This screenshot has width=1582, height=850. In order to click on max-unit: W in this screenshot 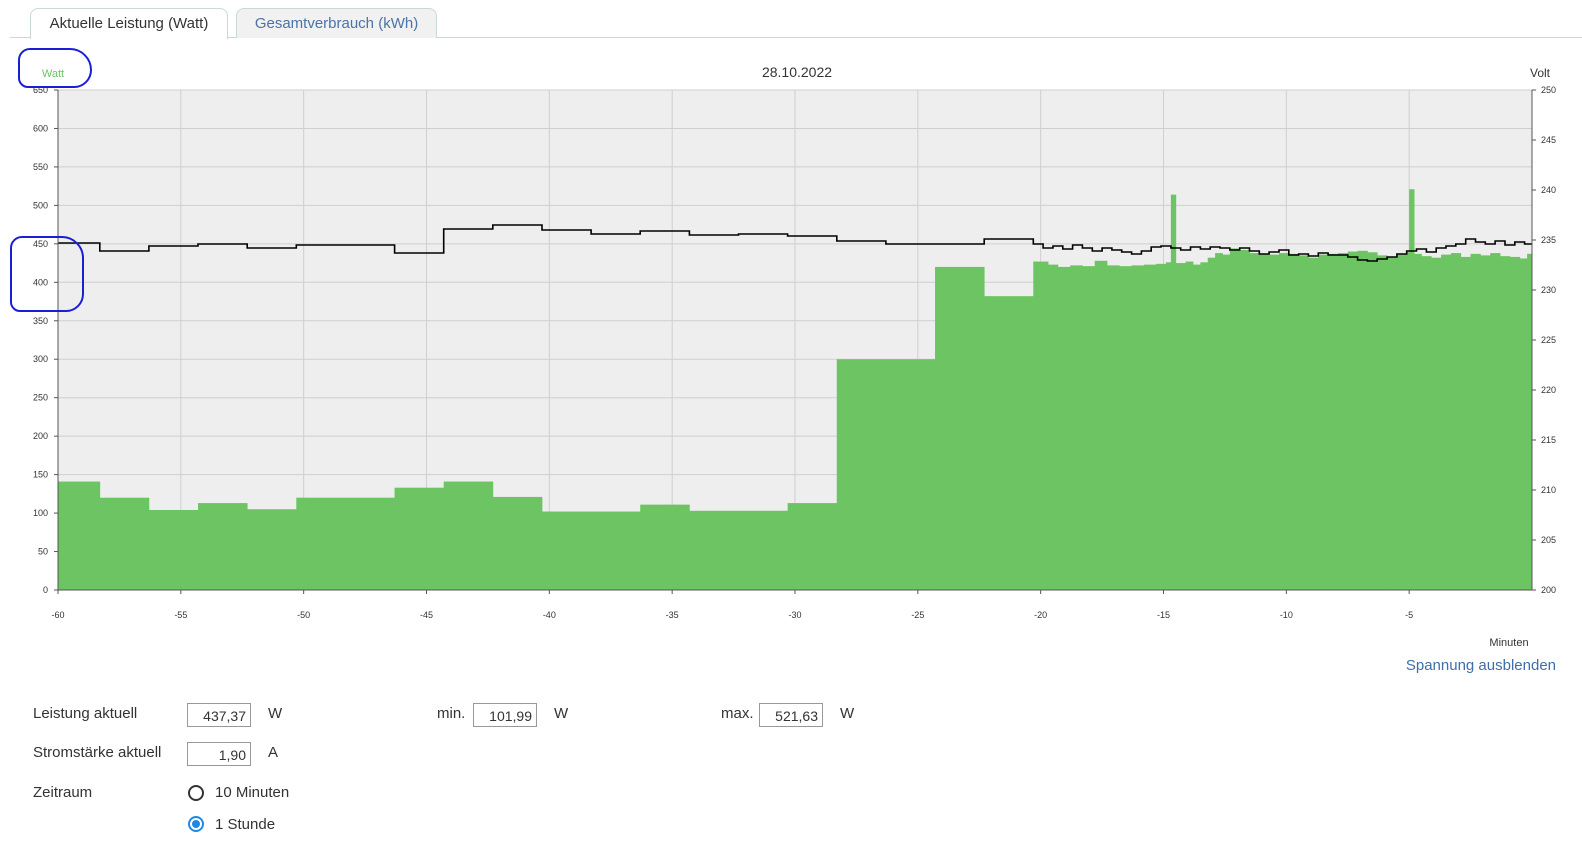, I will do `click(847, 713)`.